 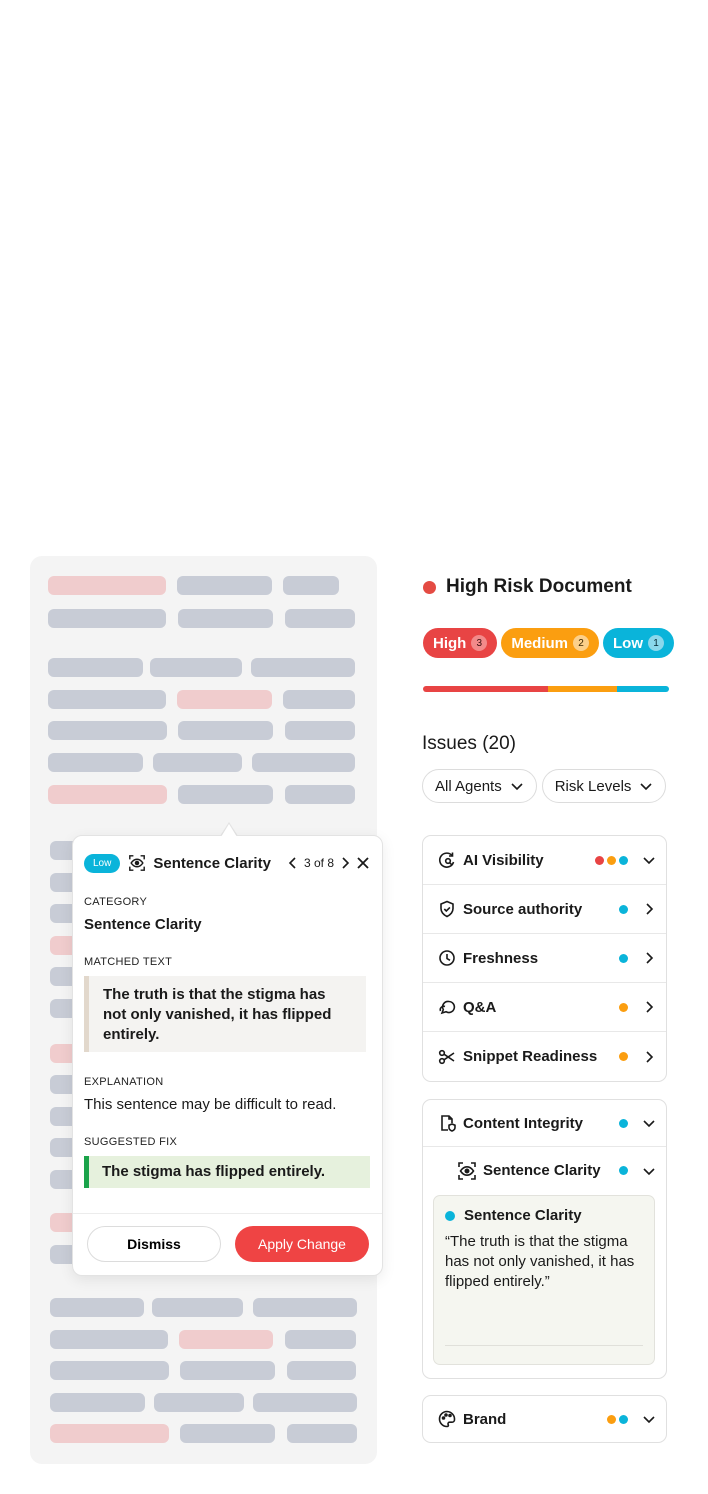 I want to click on high-risk-pill: High 3, so click(x=460, y=643).